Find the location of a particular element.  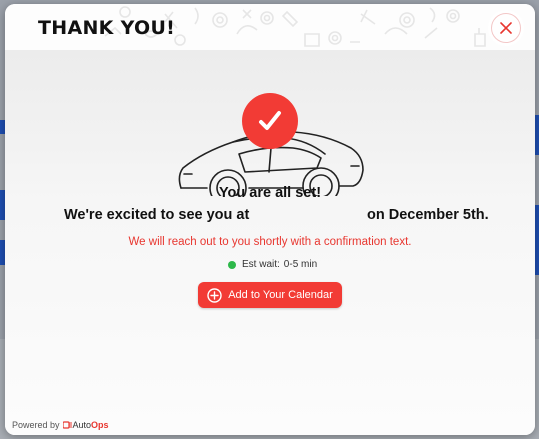

appointment-date: on December 5th. is located at coordinates (428, 215).